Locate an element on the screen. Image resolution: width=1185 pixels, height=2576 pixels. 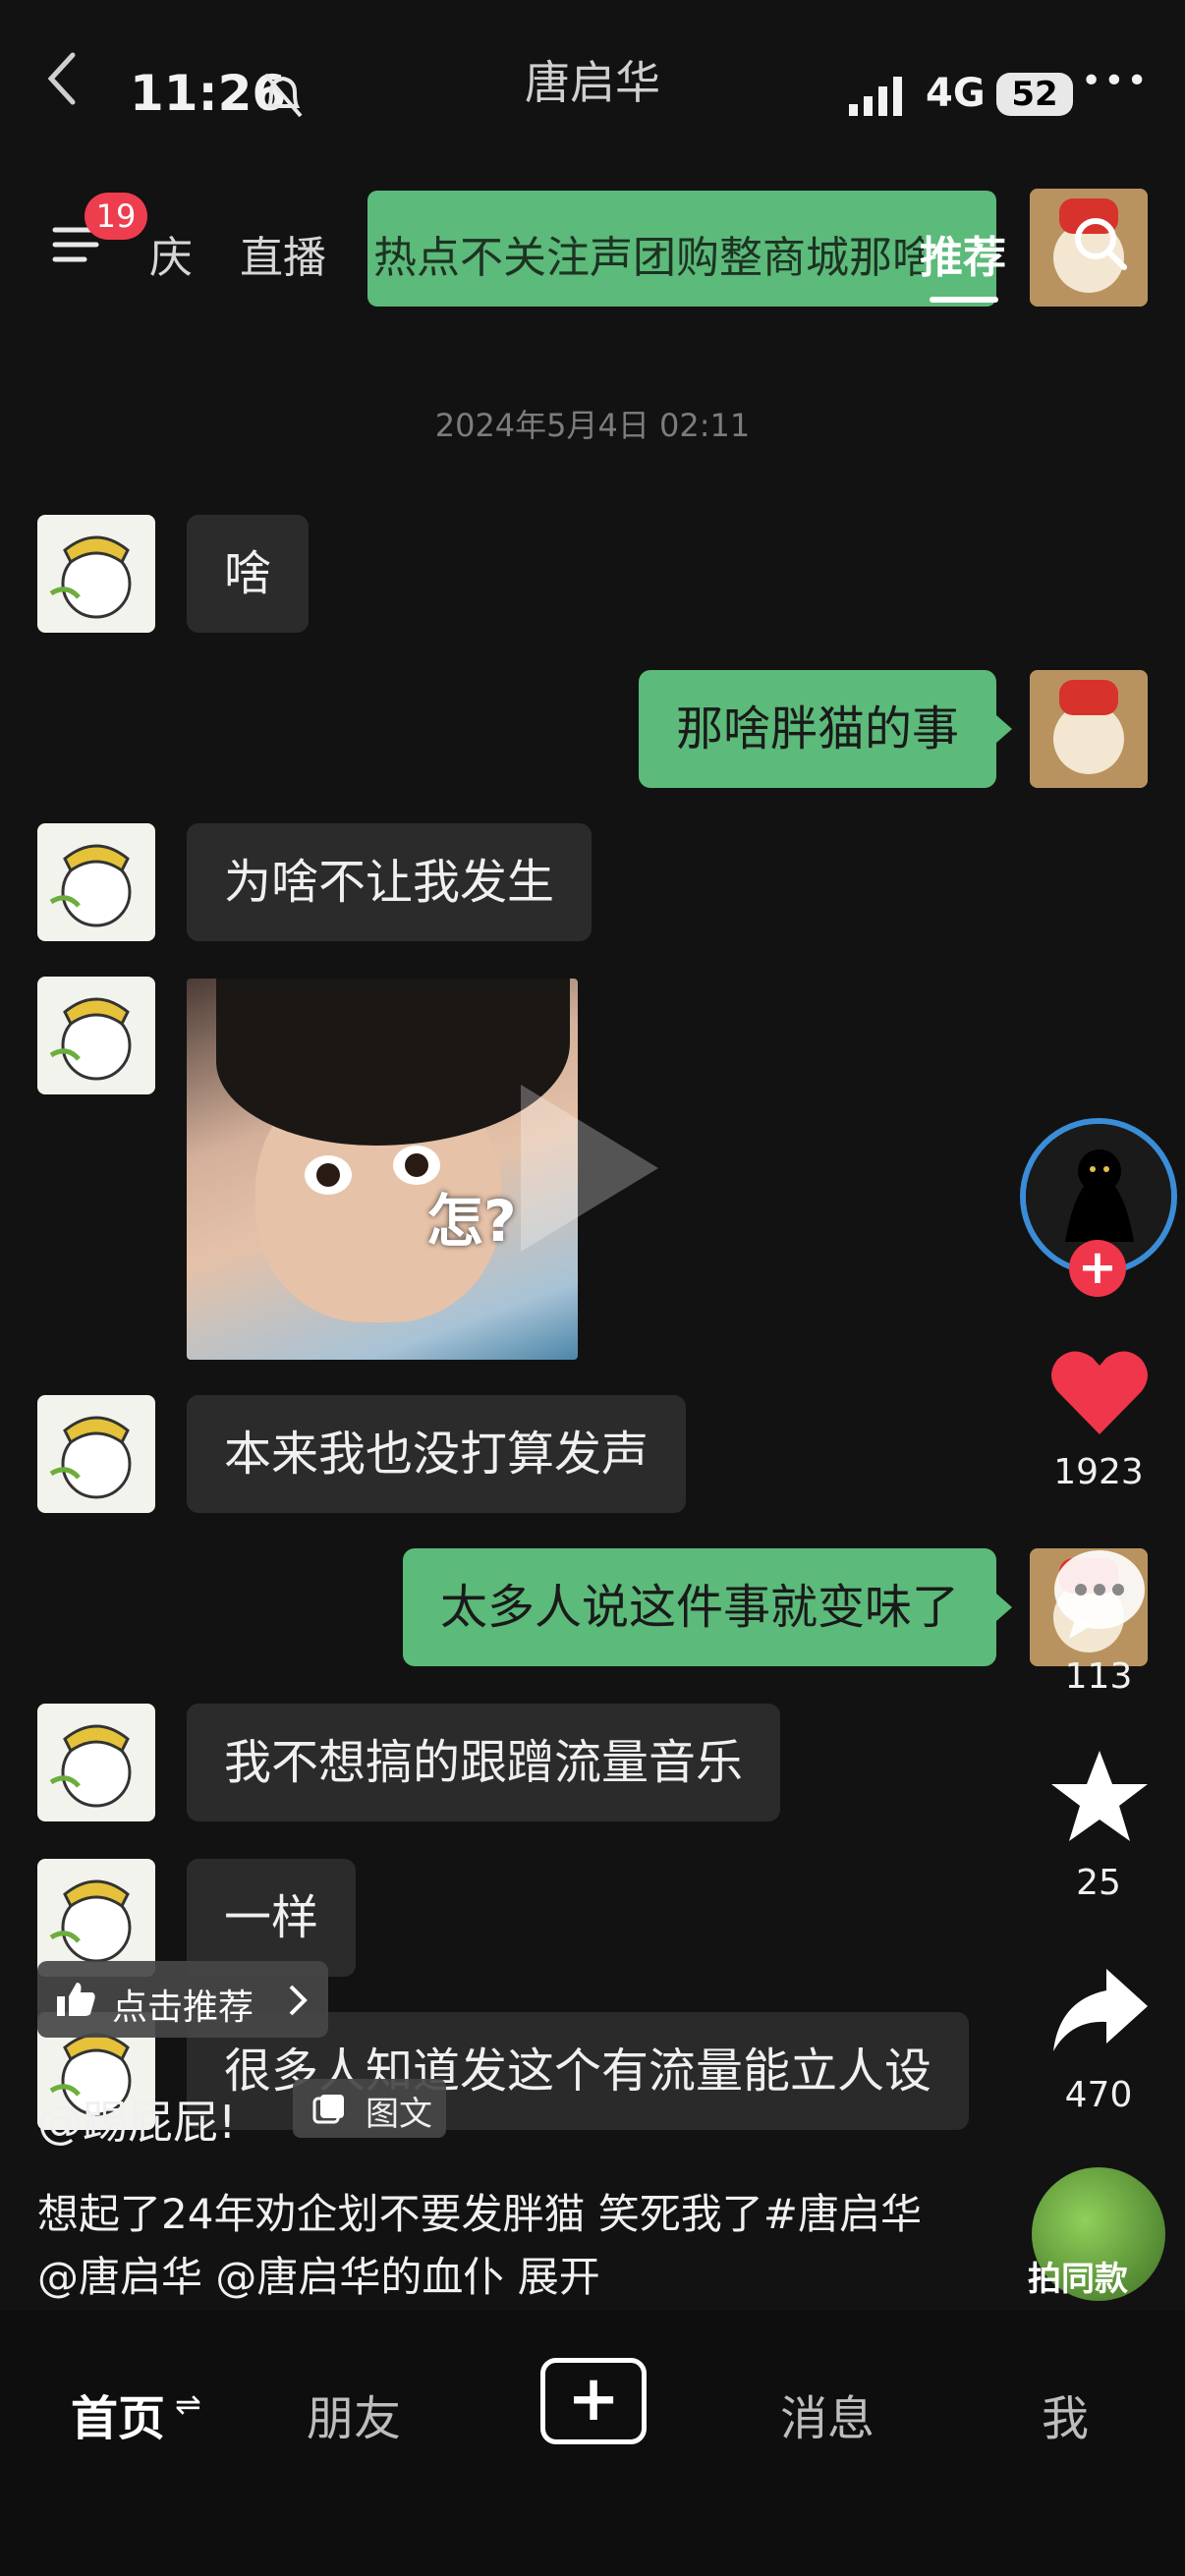
chevron-right-icon is located at coordinates (298, 2000).